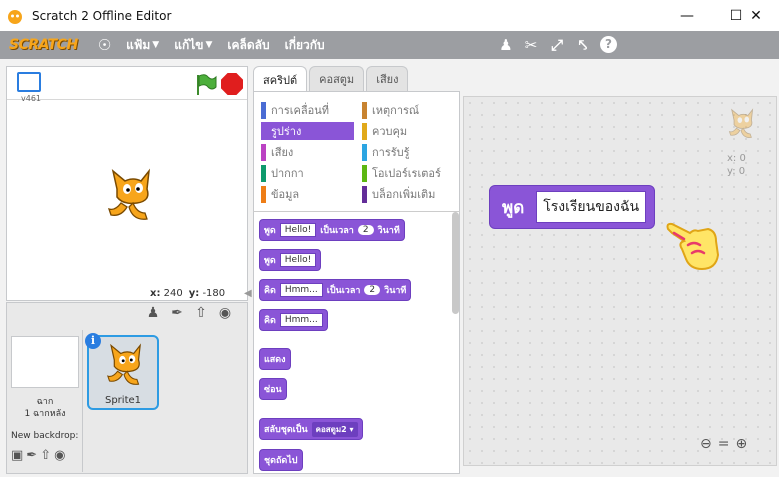  I want to click on category-pen: ปากกา, so click(282, 173).